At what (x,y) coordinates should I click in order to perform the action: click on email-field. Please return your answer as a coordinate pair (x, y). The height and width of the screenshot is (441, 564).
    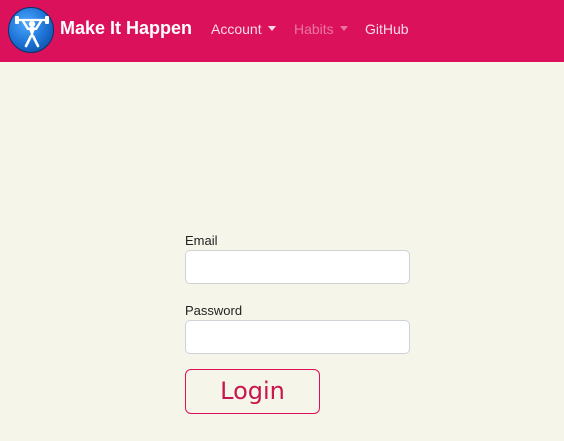
    Looking at the image, I should click on (297, 267).